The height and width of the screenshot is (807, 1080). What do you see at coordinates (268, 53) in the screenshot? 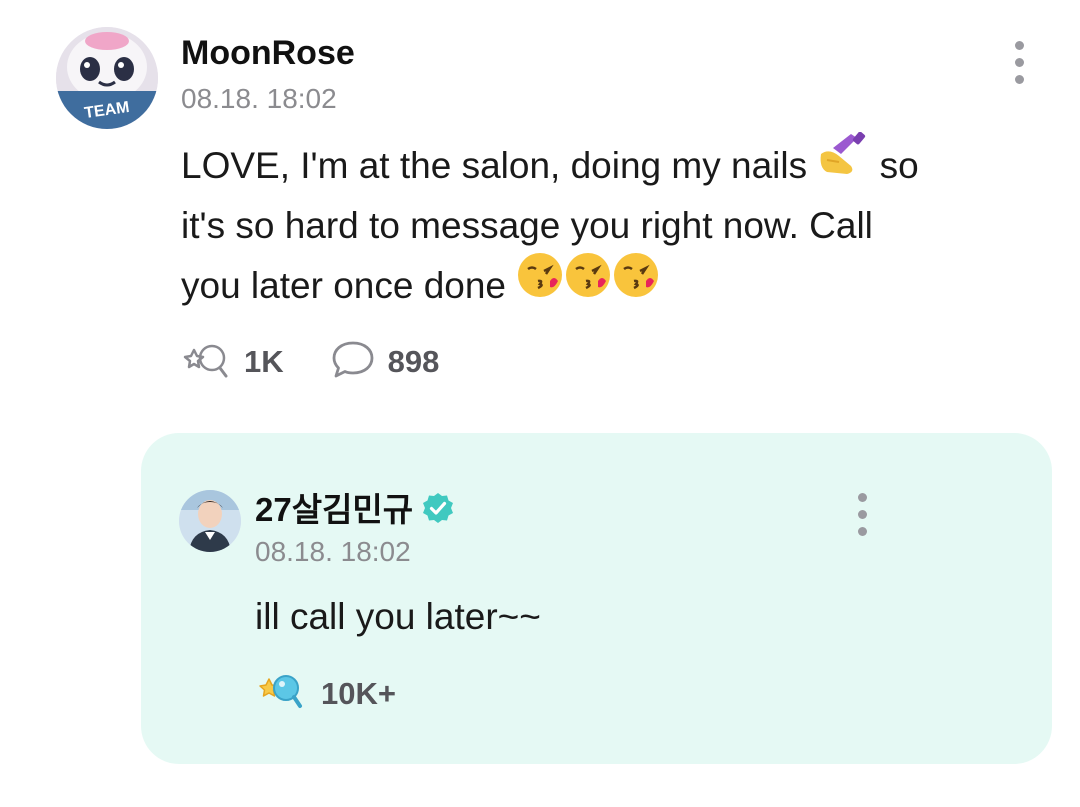
I see `author-name: MoonRose` at bounding box center [268, 53].